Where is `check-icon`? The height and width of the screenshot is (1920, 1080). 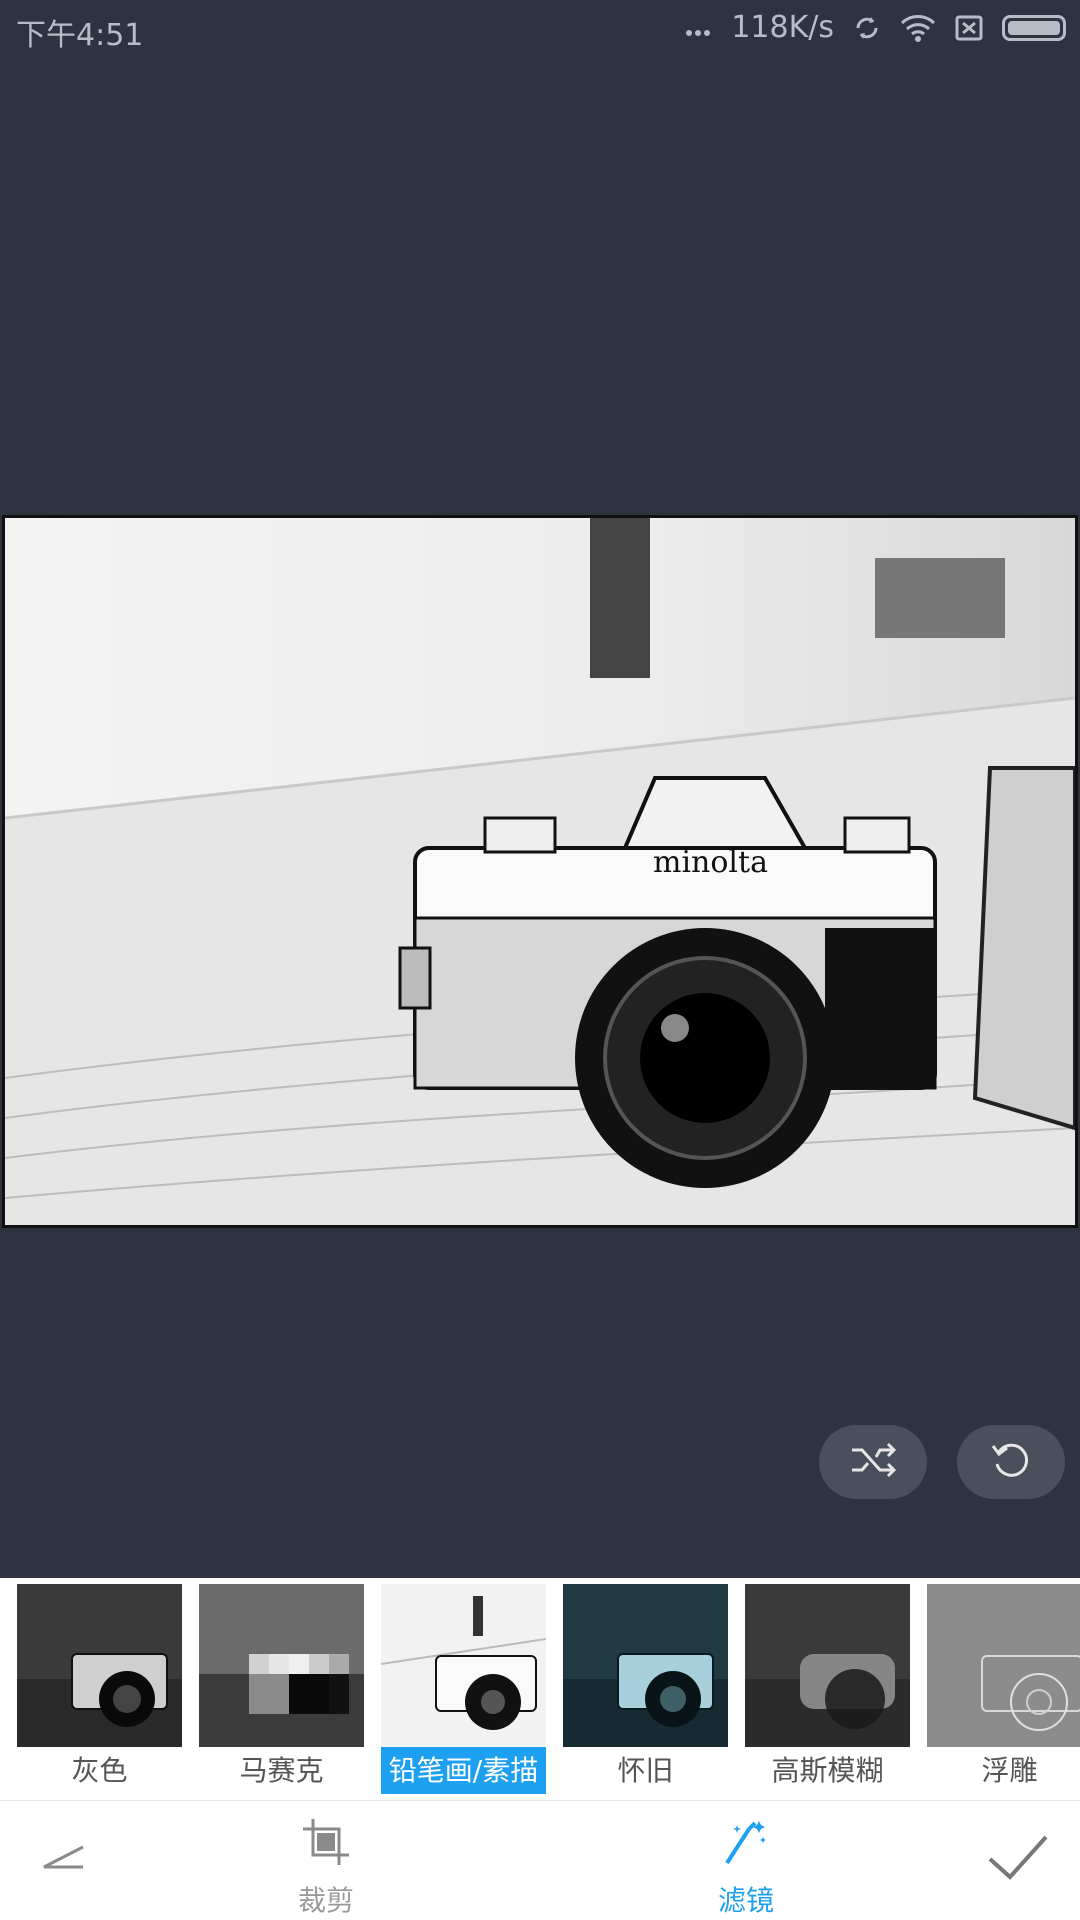
check-icon is located at coordinates (1018, 1859).